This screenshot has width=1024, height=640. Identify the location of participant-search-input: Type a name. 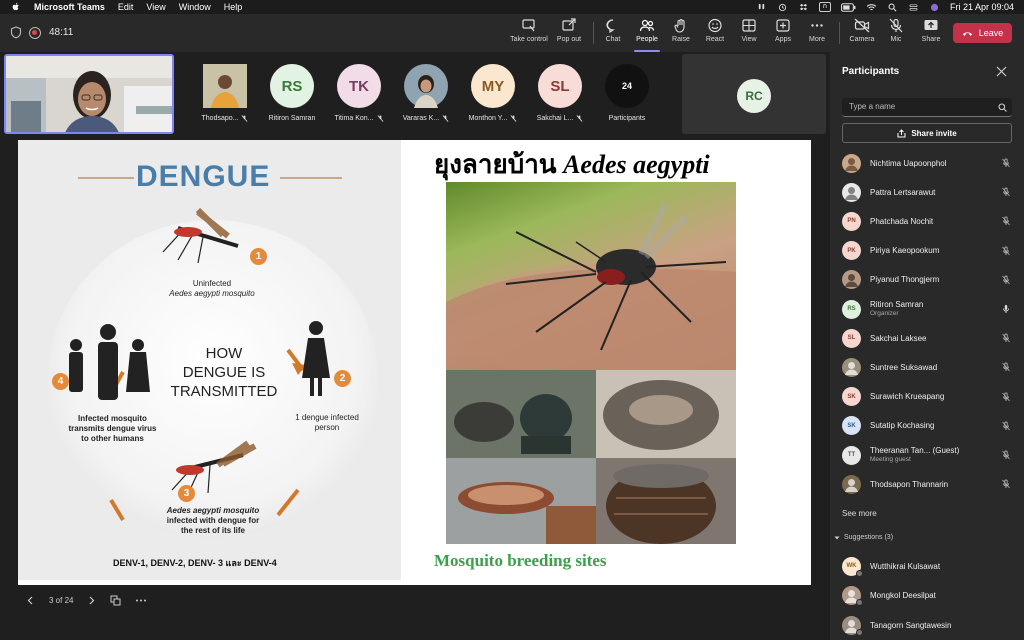
(927, 107).